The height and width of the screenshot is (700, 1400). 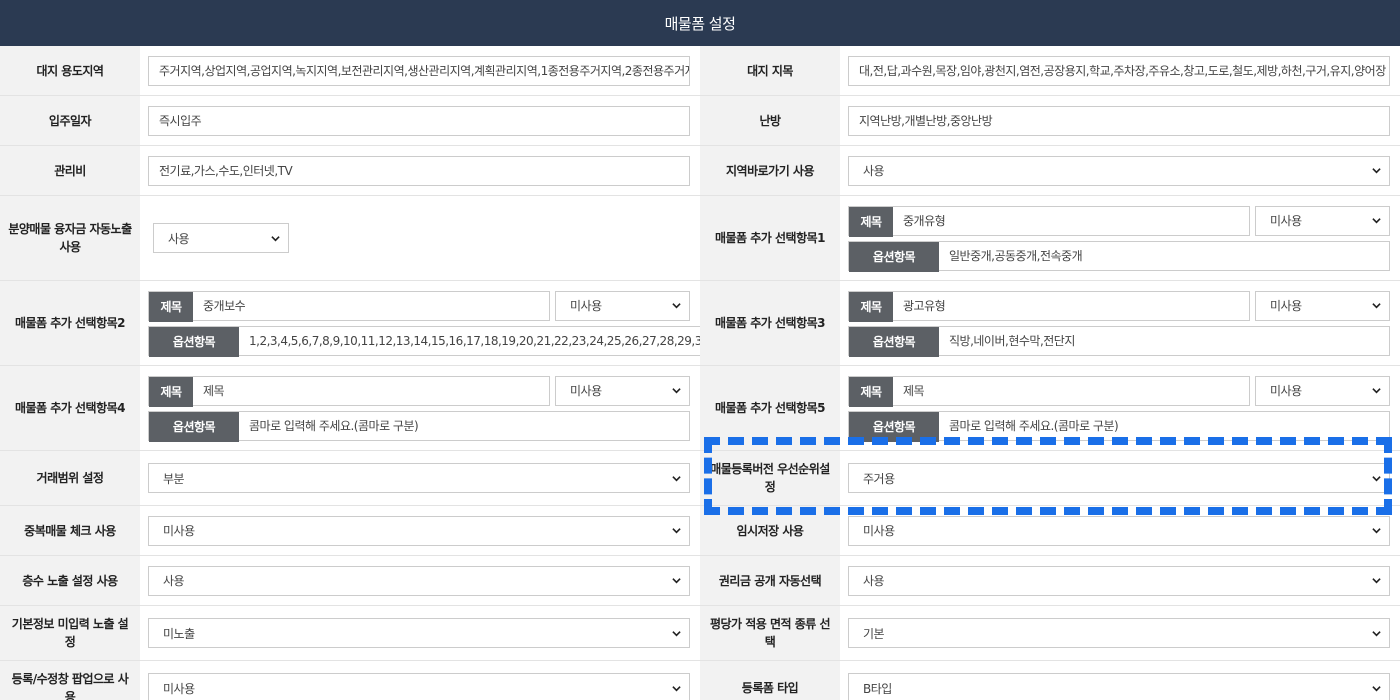 I want to click on extra-field-4-options-group: 옵션항목 콤마로 입력해 주세요.(콤마로 구분), so click(x=419, y=426).